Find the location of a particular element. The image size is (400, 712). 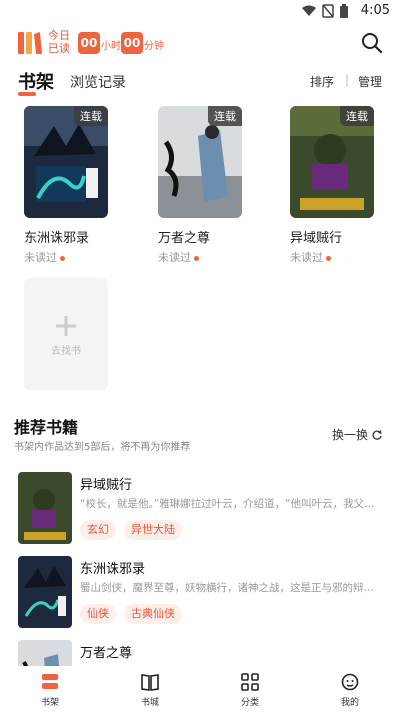

nav-mine: 我的 is located at coordinates (350, 690).